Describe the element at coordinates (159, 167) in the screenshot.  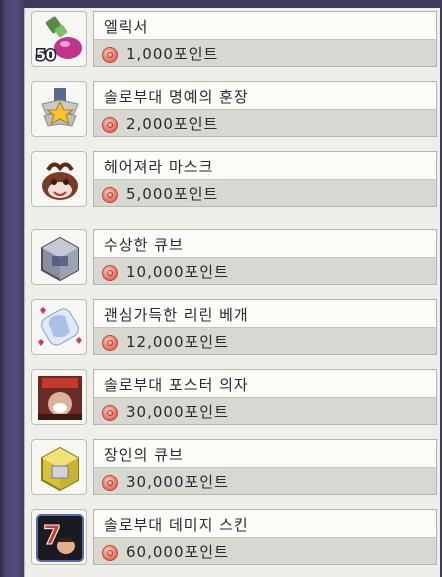
I see `item-name: 헤어져라 마스크` at that location.